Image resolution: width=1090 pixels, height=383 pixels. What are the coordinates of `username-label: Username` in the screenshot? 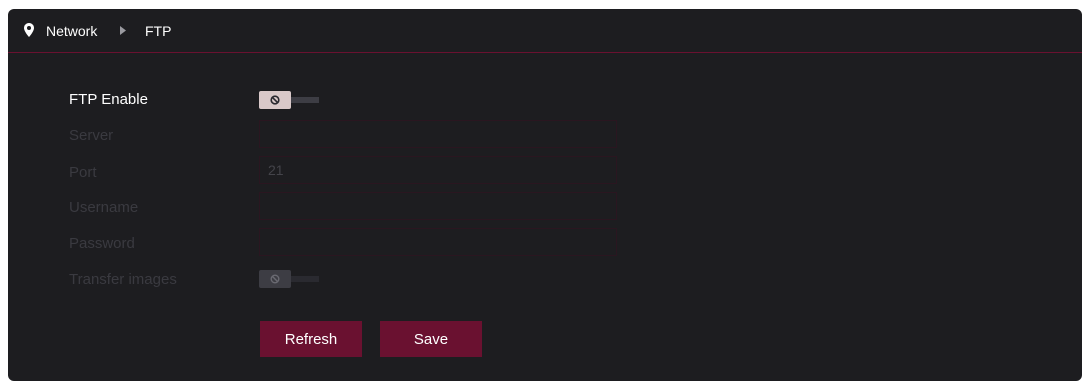 It's located at (104, 207).